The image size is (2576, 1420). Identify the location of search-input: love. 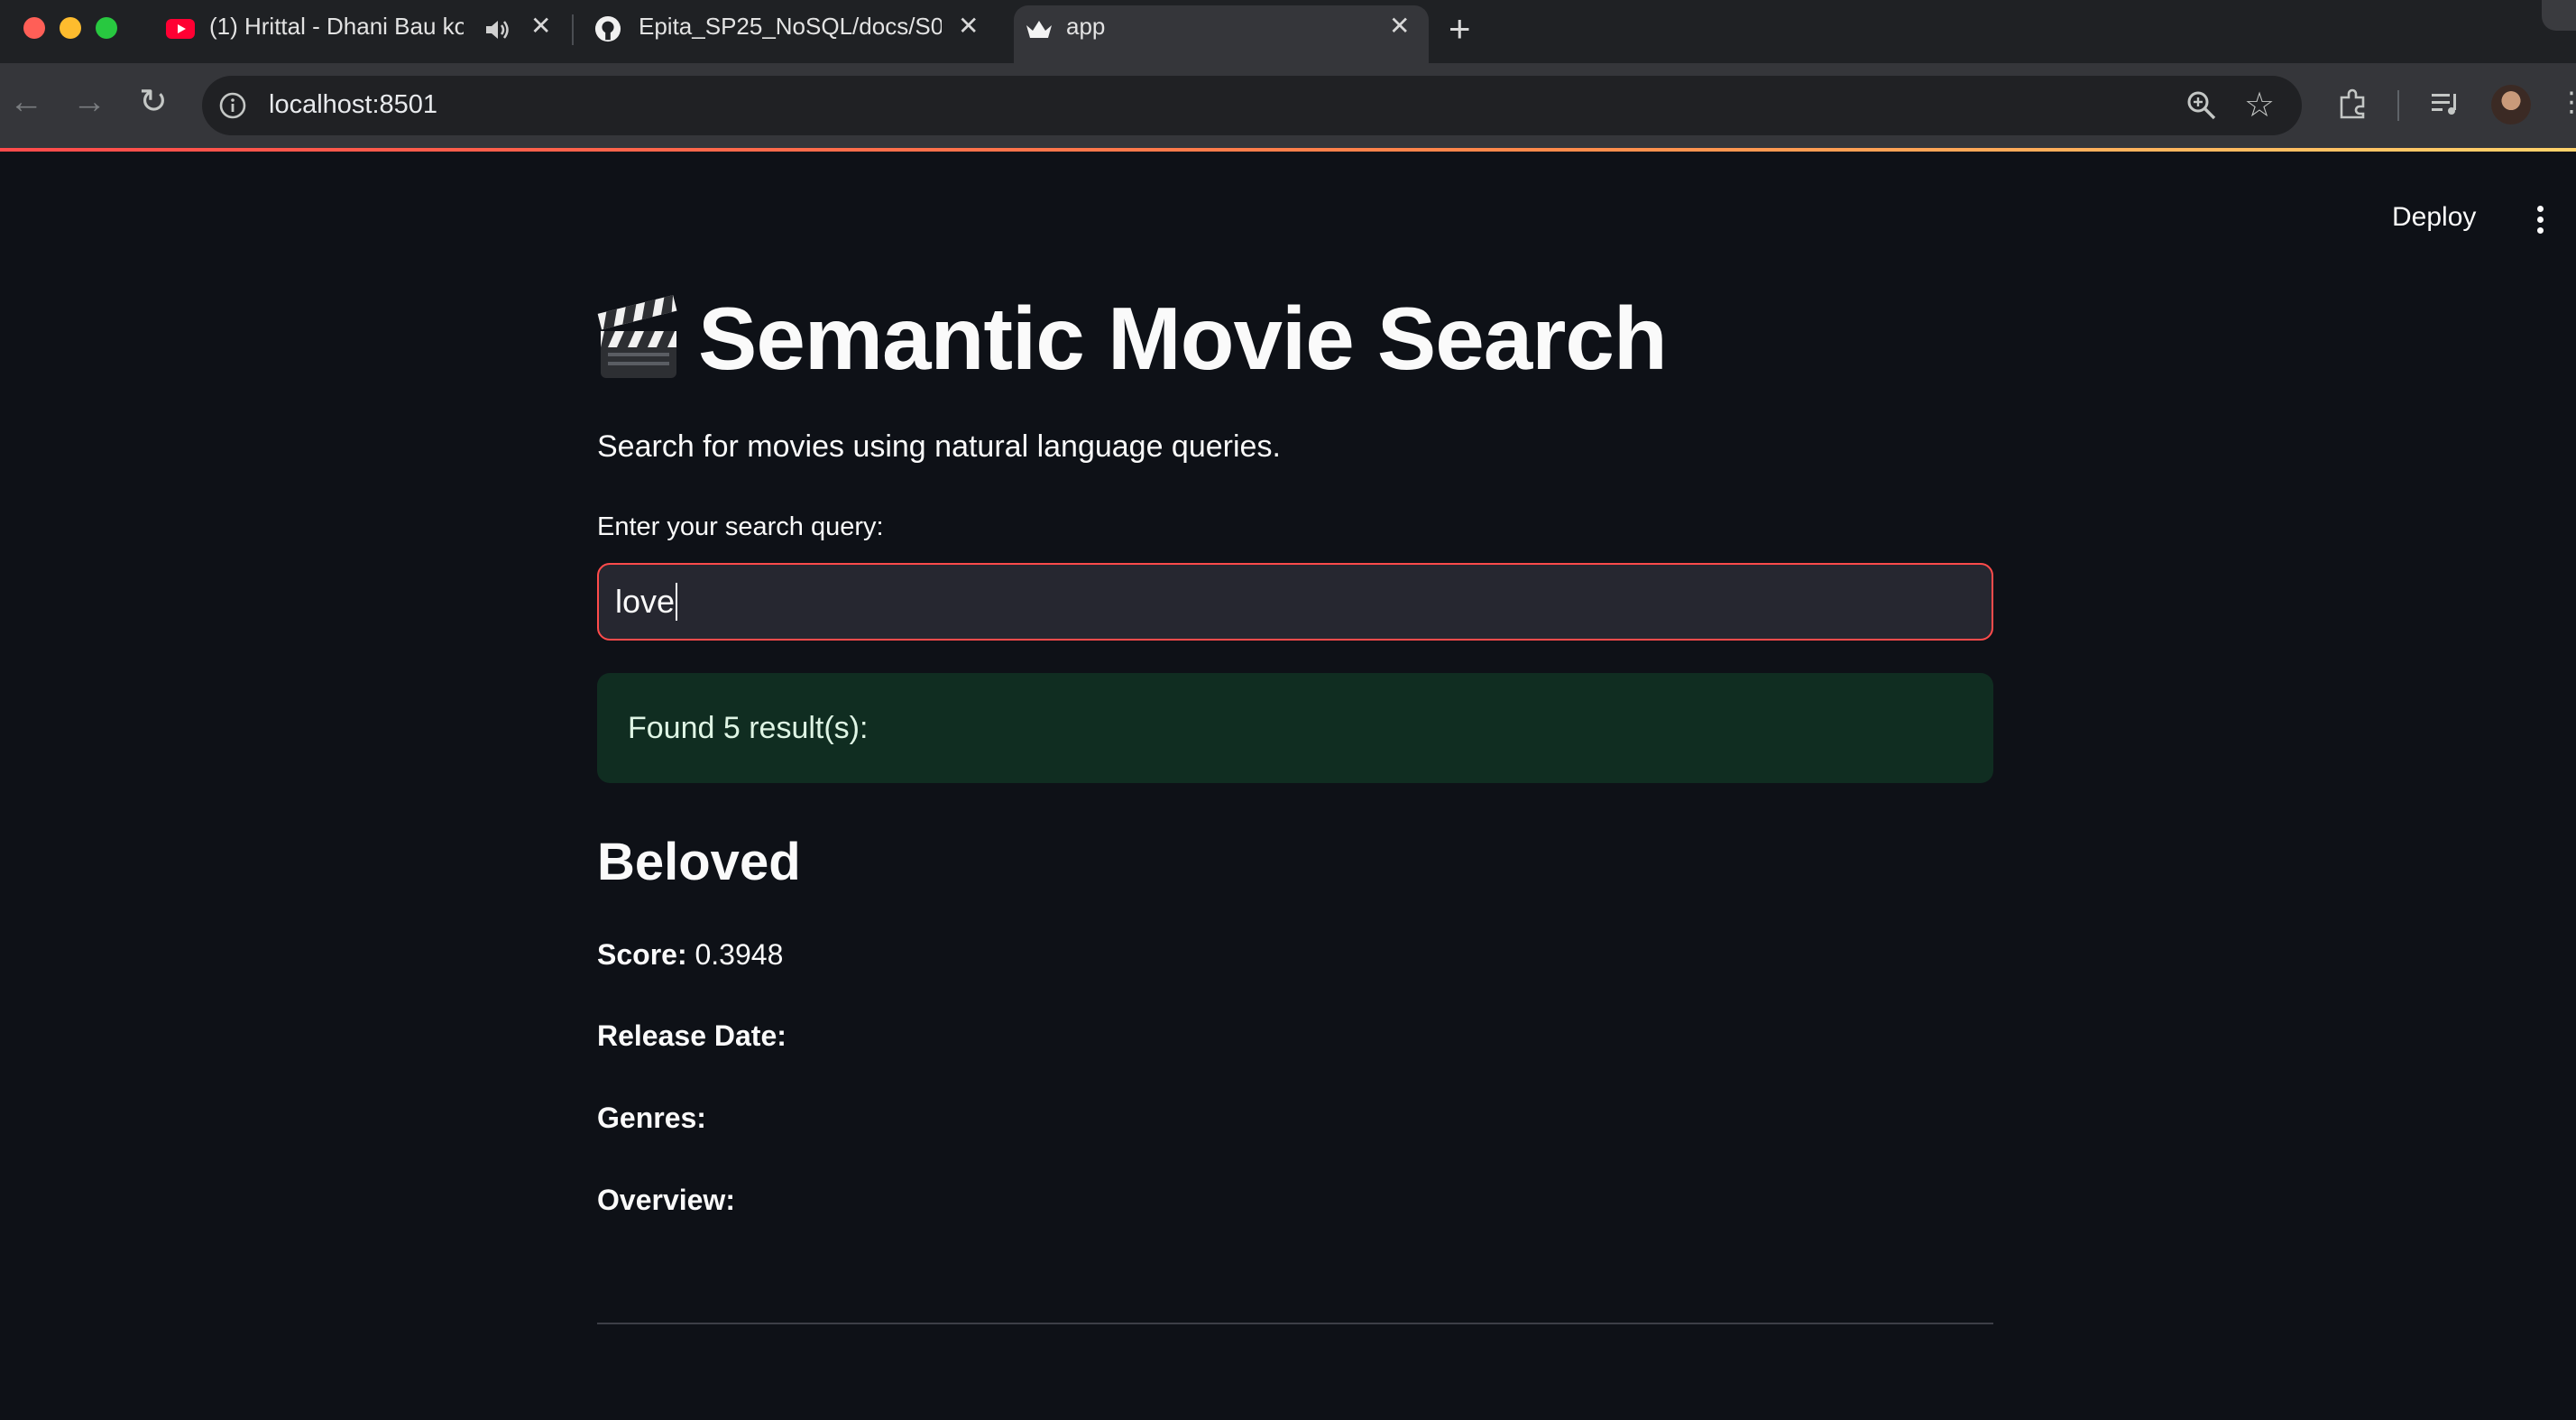
(1295, 602).